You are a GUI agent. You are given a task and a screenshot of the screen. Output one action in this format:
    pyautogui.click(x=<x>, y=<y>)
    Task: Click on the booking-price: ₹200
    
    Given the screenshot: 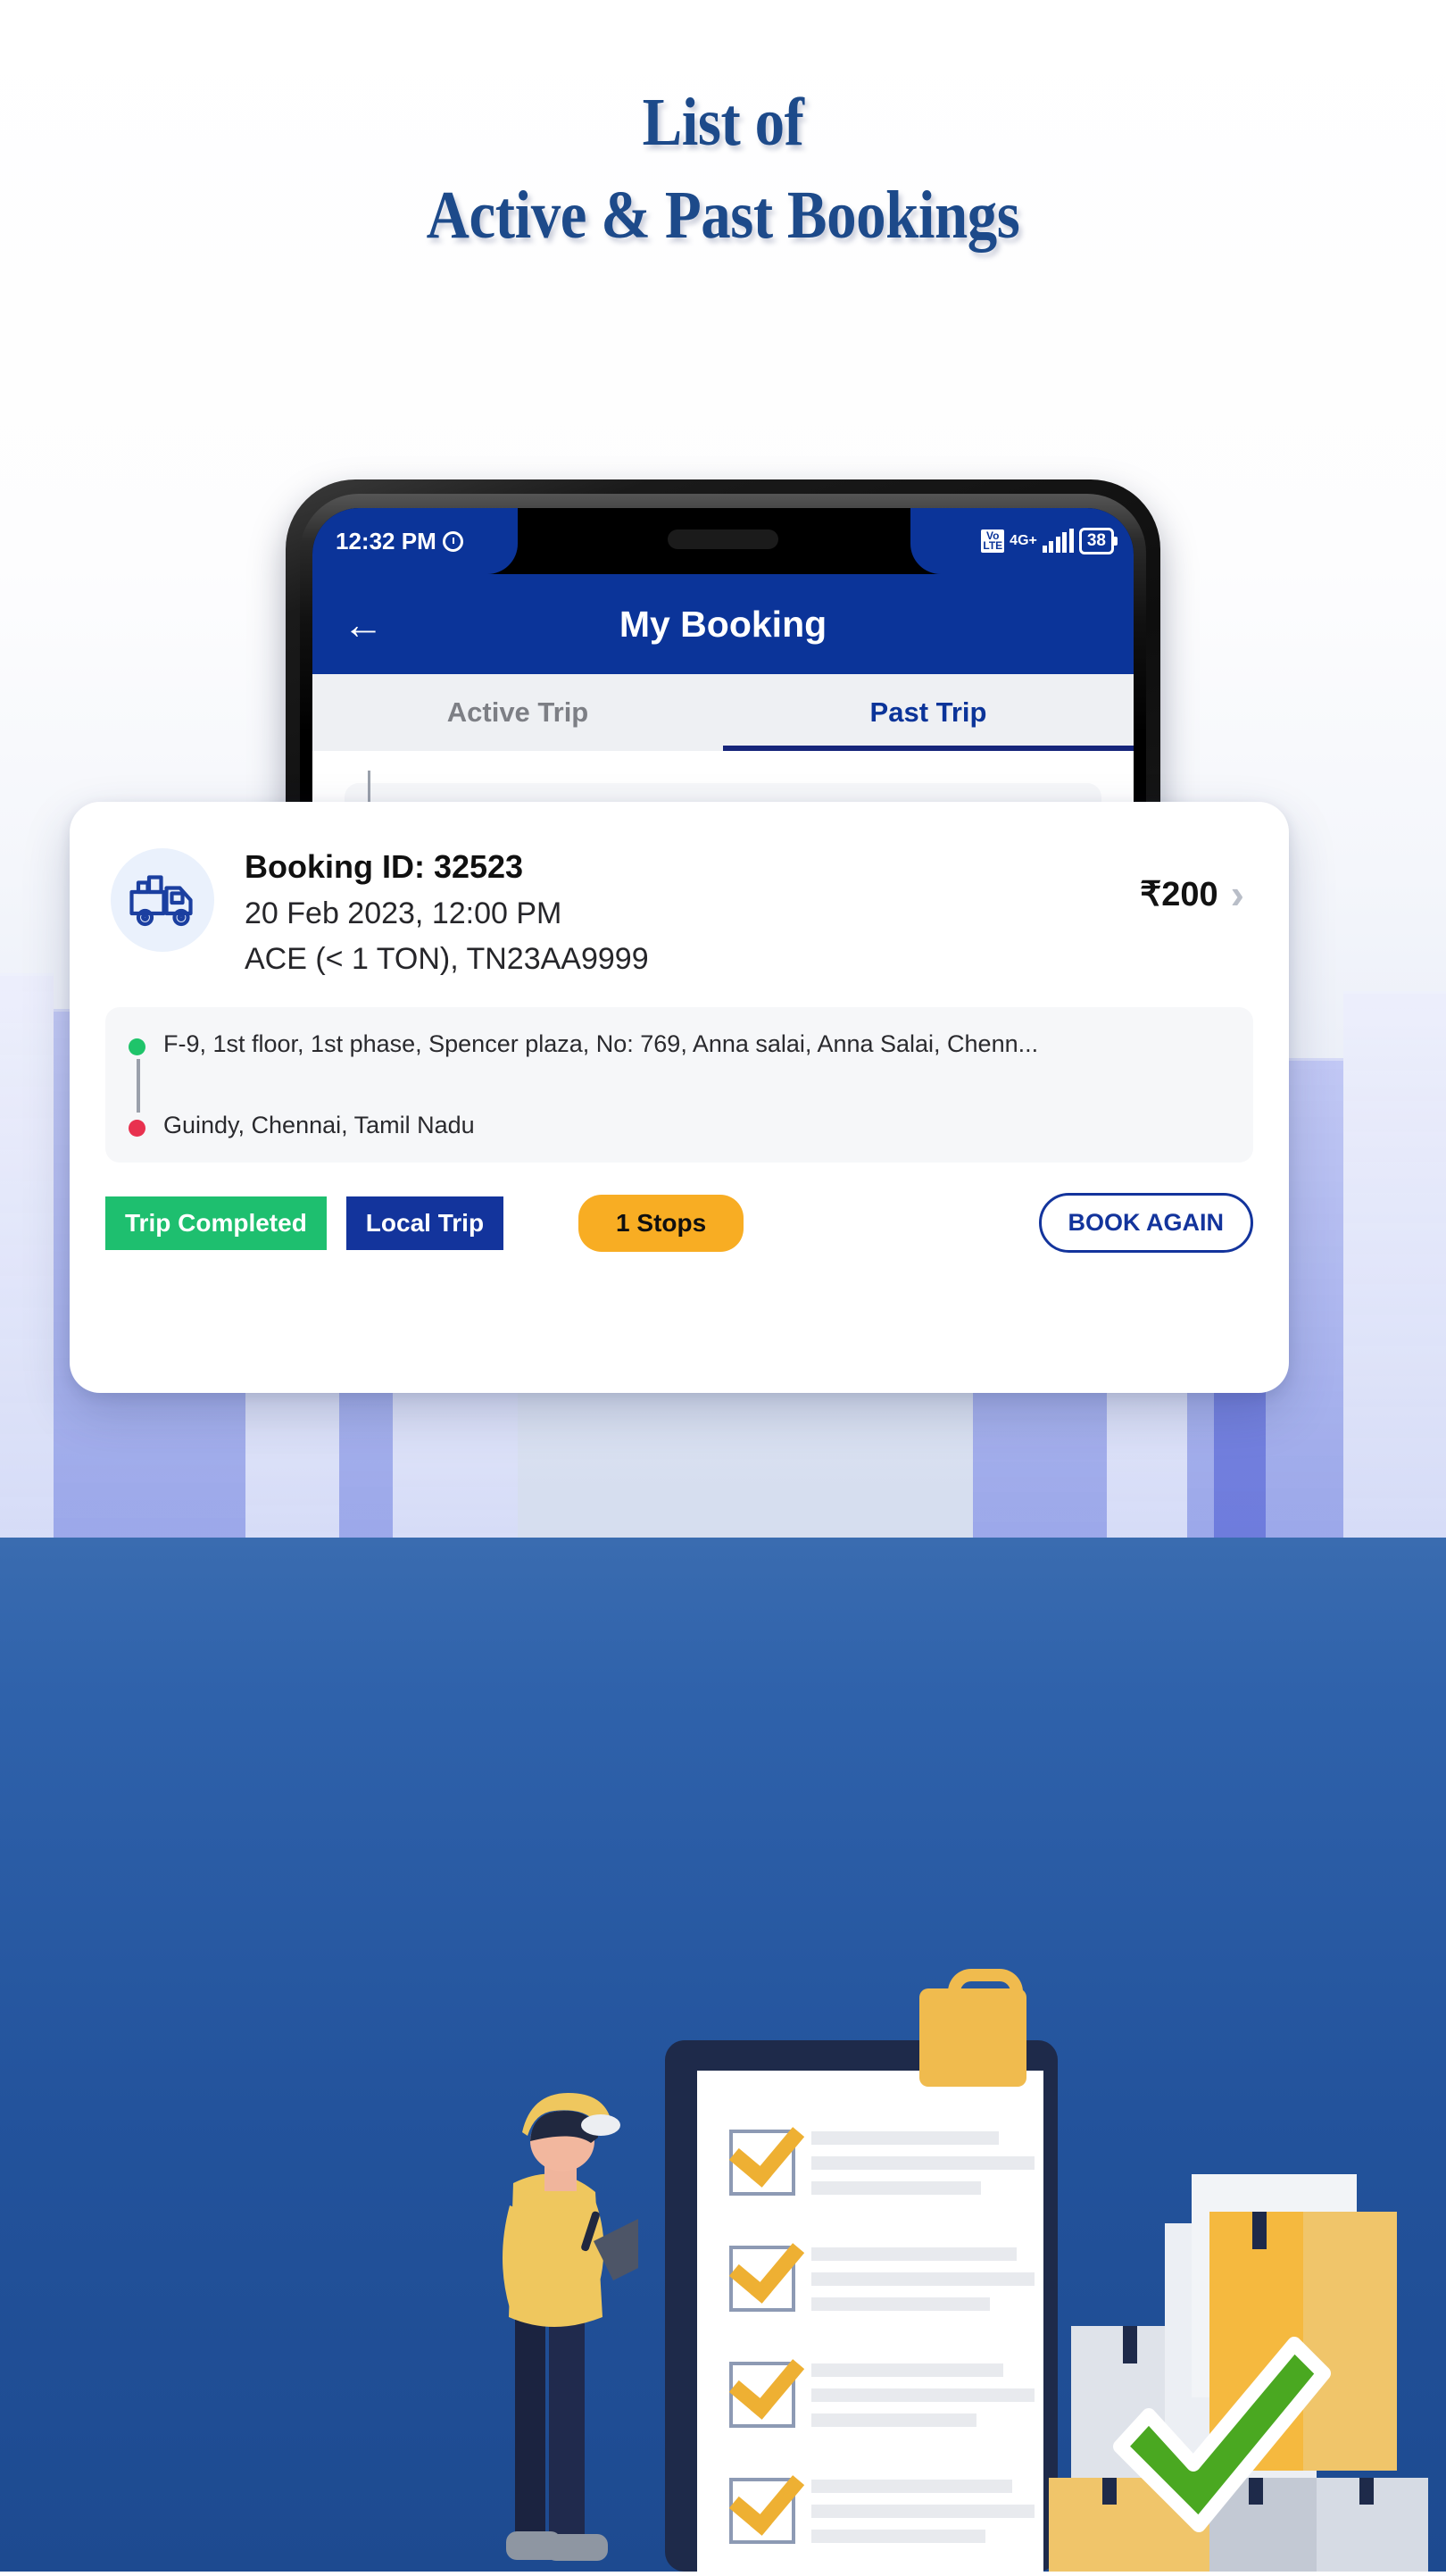 What is the action you would take?
    pyautogui.click(x=1179, y=894)
    